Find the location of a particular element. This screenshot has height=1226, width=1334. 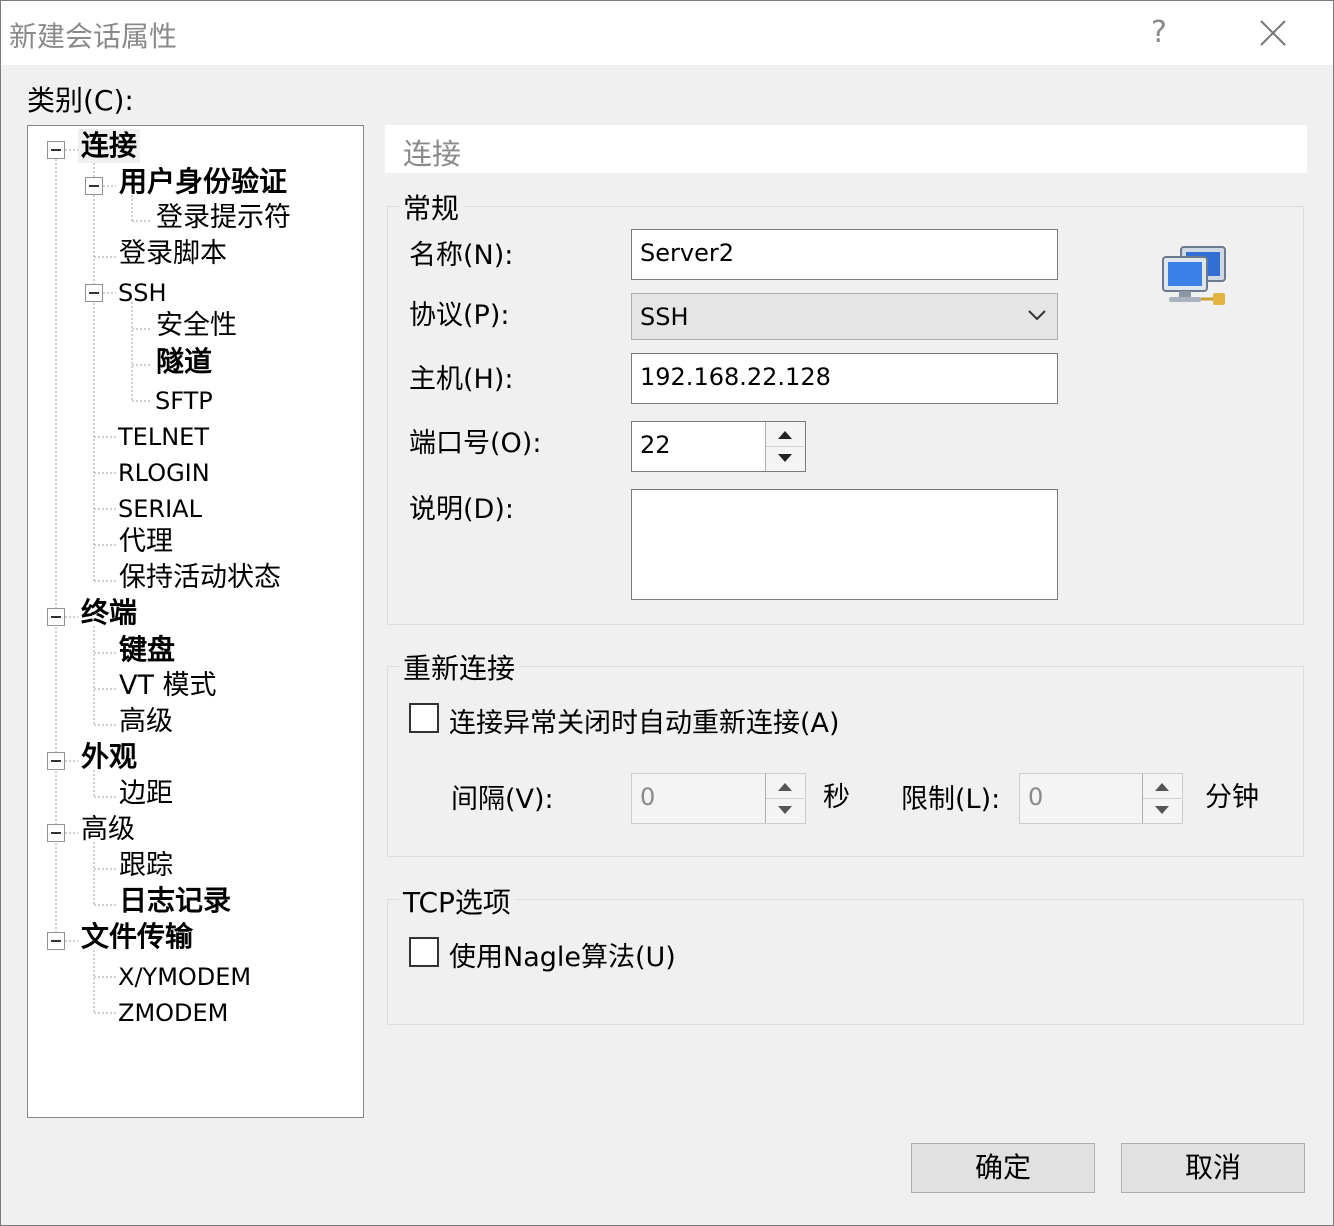

limit-spinner-buttons is located at coordinates (1162, 798).